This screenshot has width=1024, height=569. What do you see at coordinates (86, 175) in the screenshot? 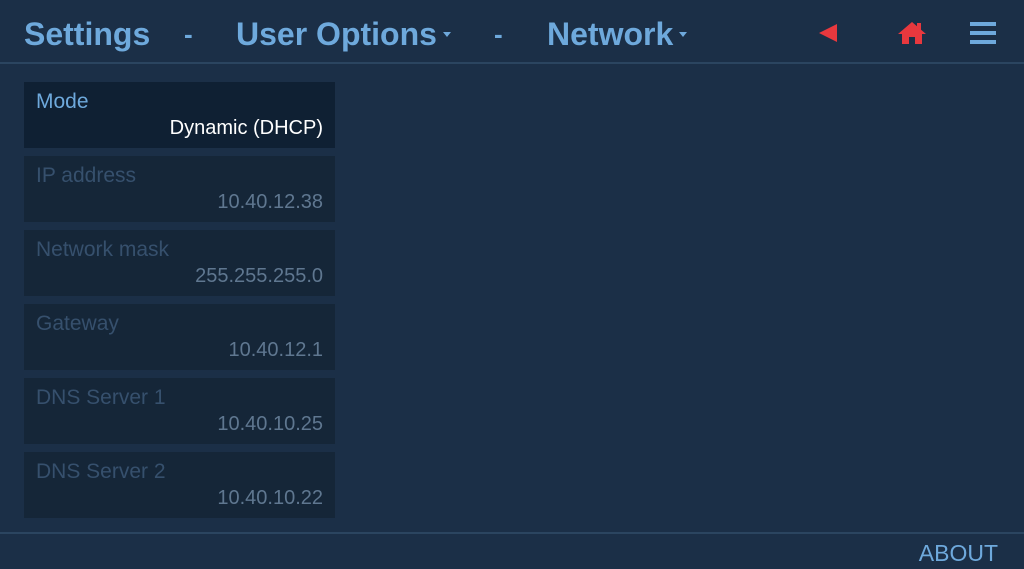
I see `field-label: IP address` at bounding box center [86, 175].